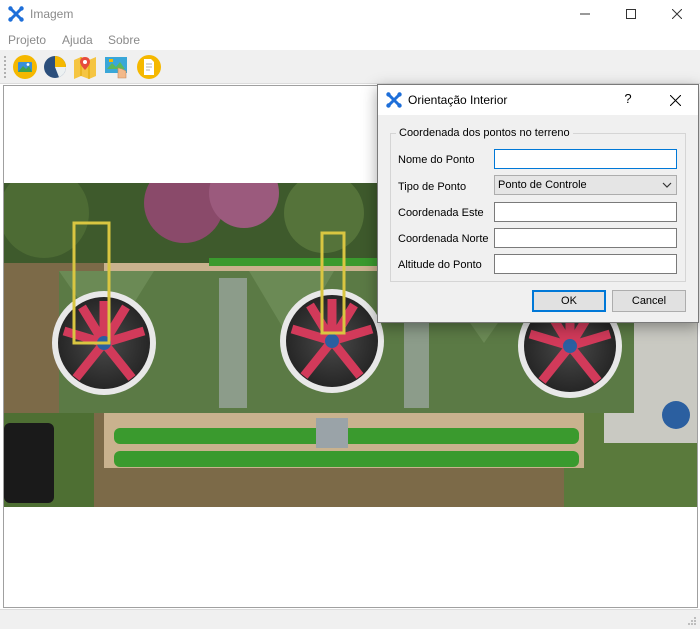 This screenshot has width=700, height=629. What do you see at coordinates (649, 301) in the screenshot?
I see `cancel-button: Cancel` at bounding box center [649, 301].